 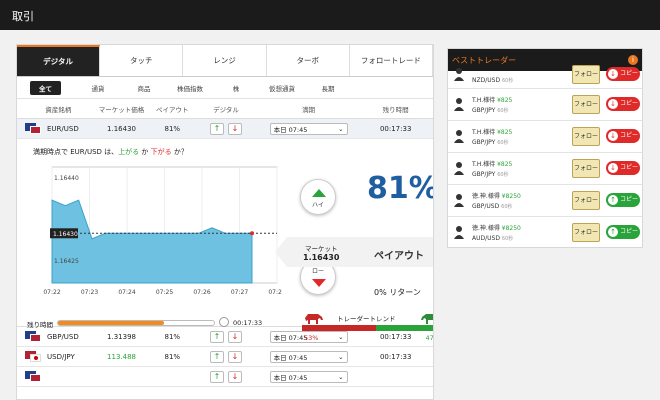 I want to click on question-down: 下がる, so click(x=161, y=152).